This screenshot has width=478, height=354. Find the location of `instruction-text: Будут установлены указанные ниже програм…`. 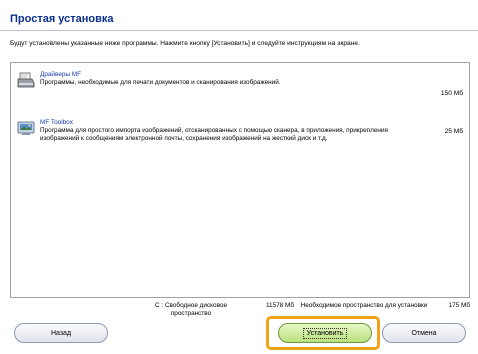

instruction-text: Будут установлены указанные ниже програм… is located at coordinates (185, 43).